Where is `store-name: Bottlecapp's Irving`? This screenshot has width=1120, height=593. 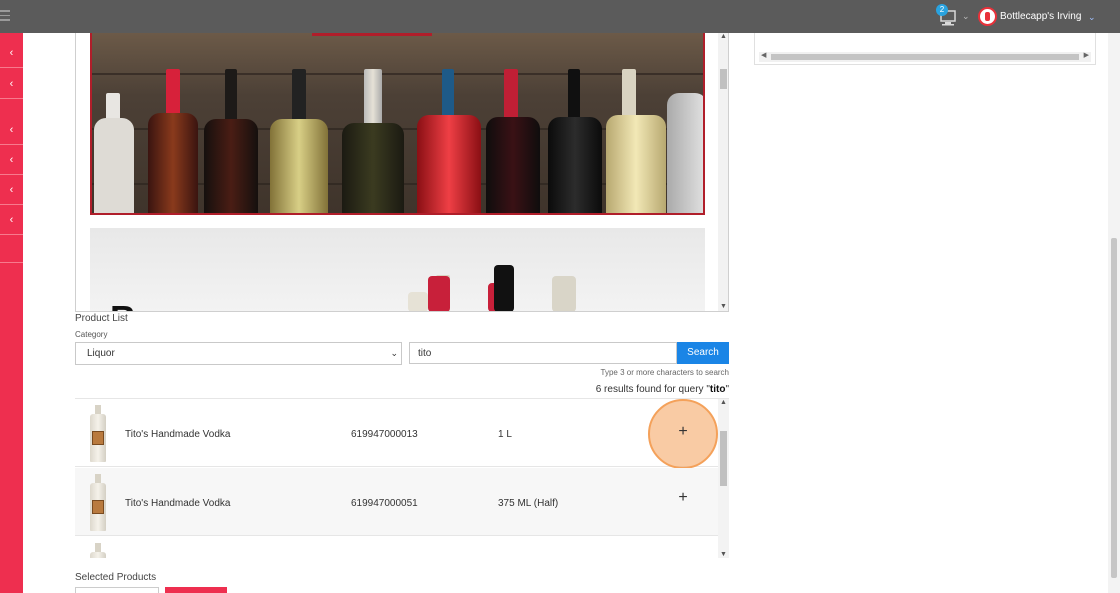 store-name: Bottlecapp's Irving is located at coordinates (1040, 16).